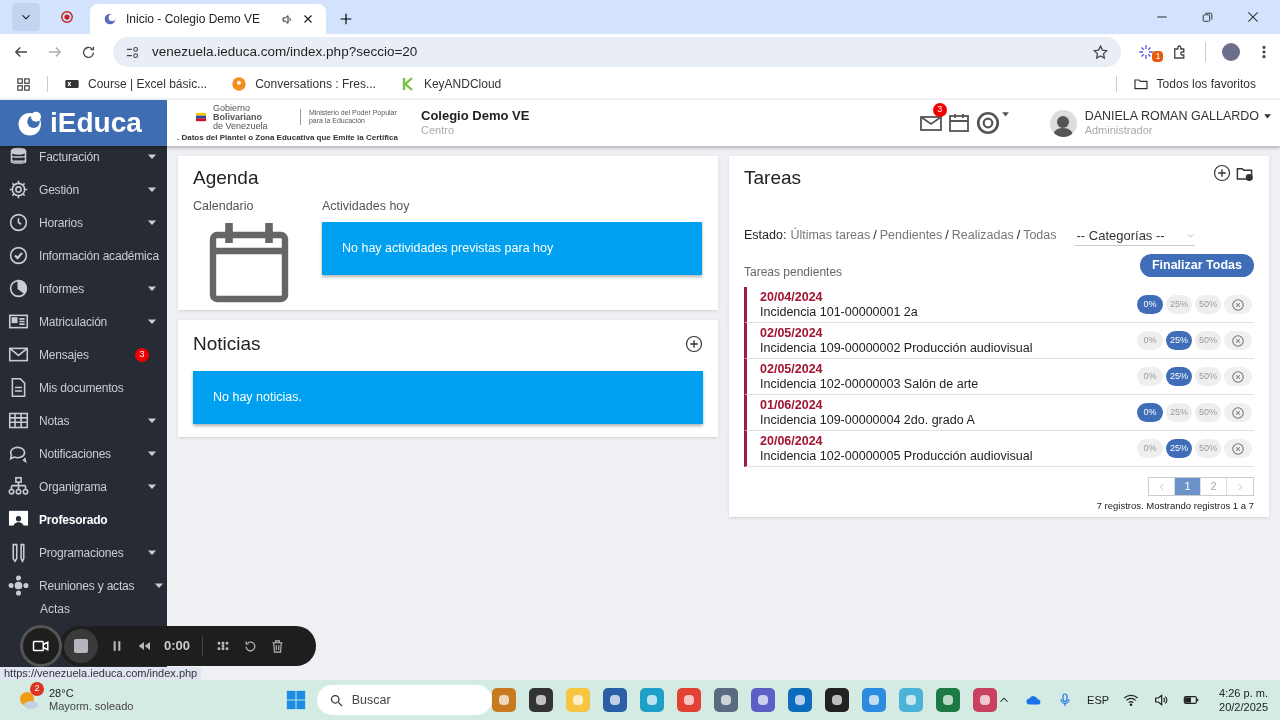 Image resolution: width=1280 pixels, height=720 pixels. I want to click on chevron-right-icon, so click(1240, 486).